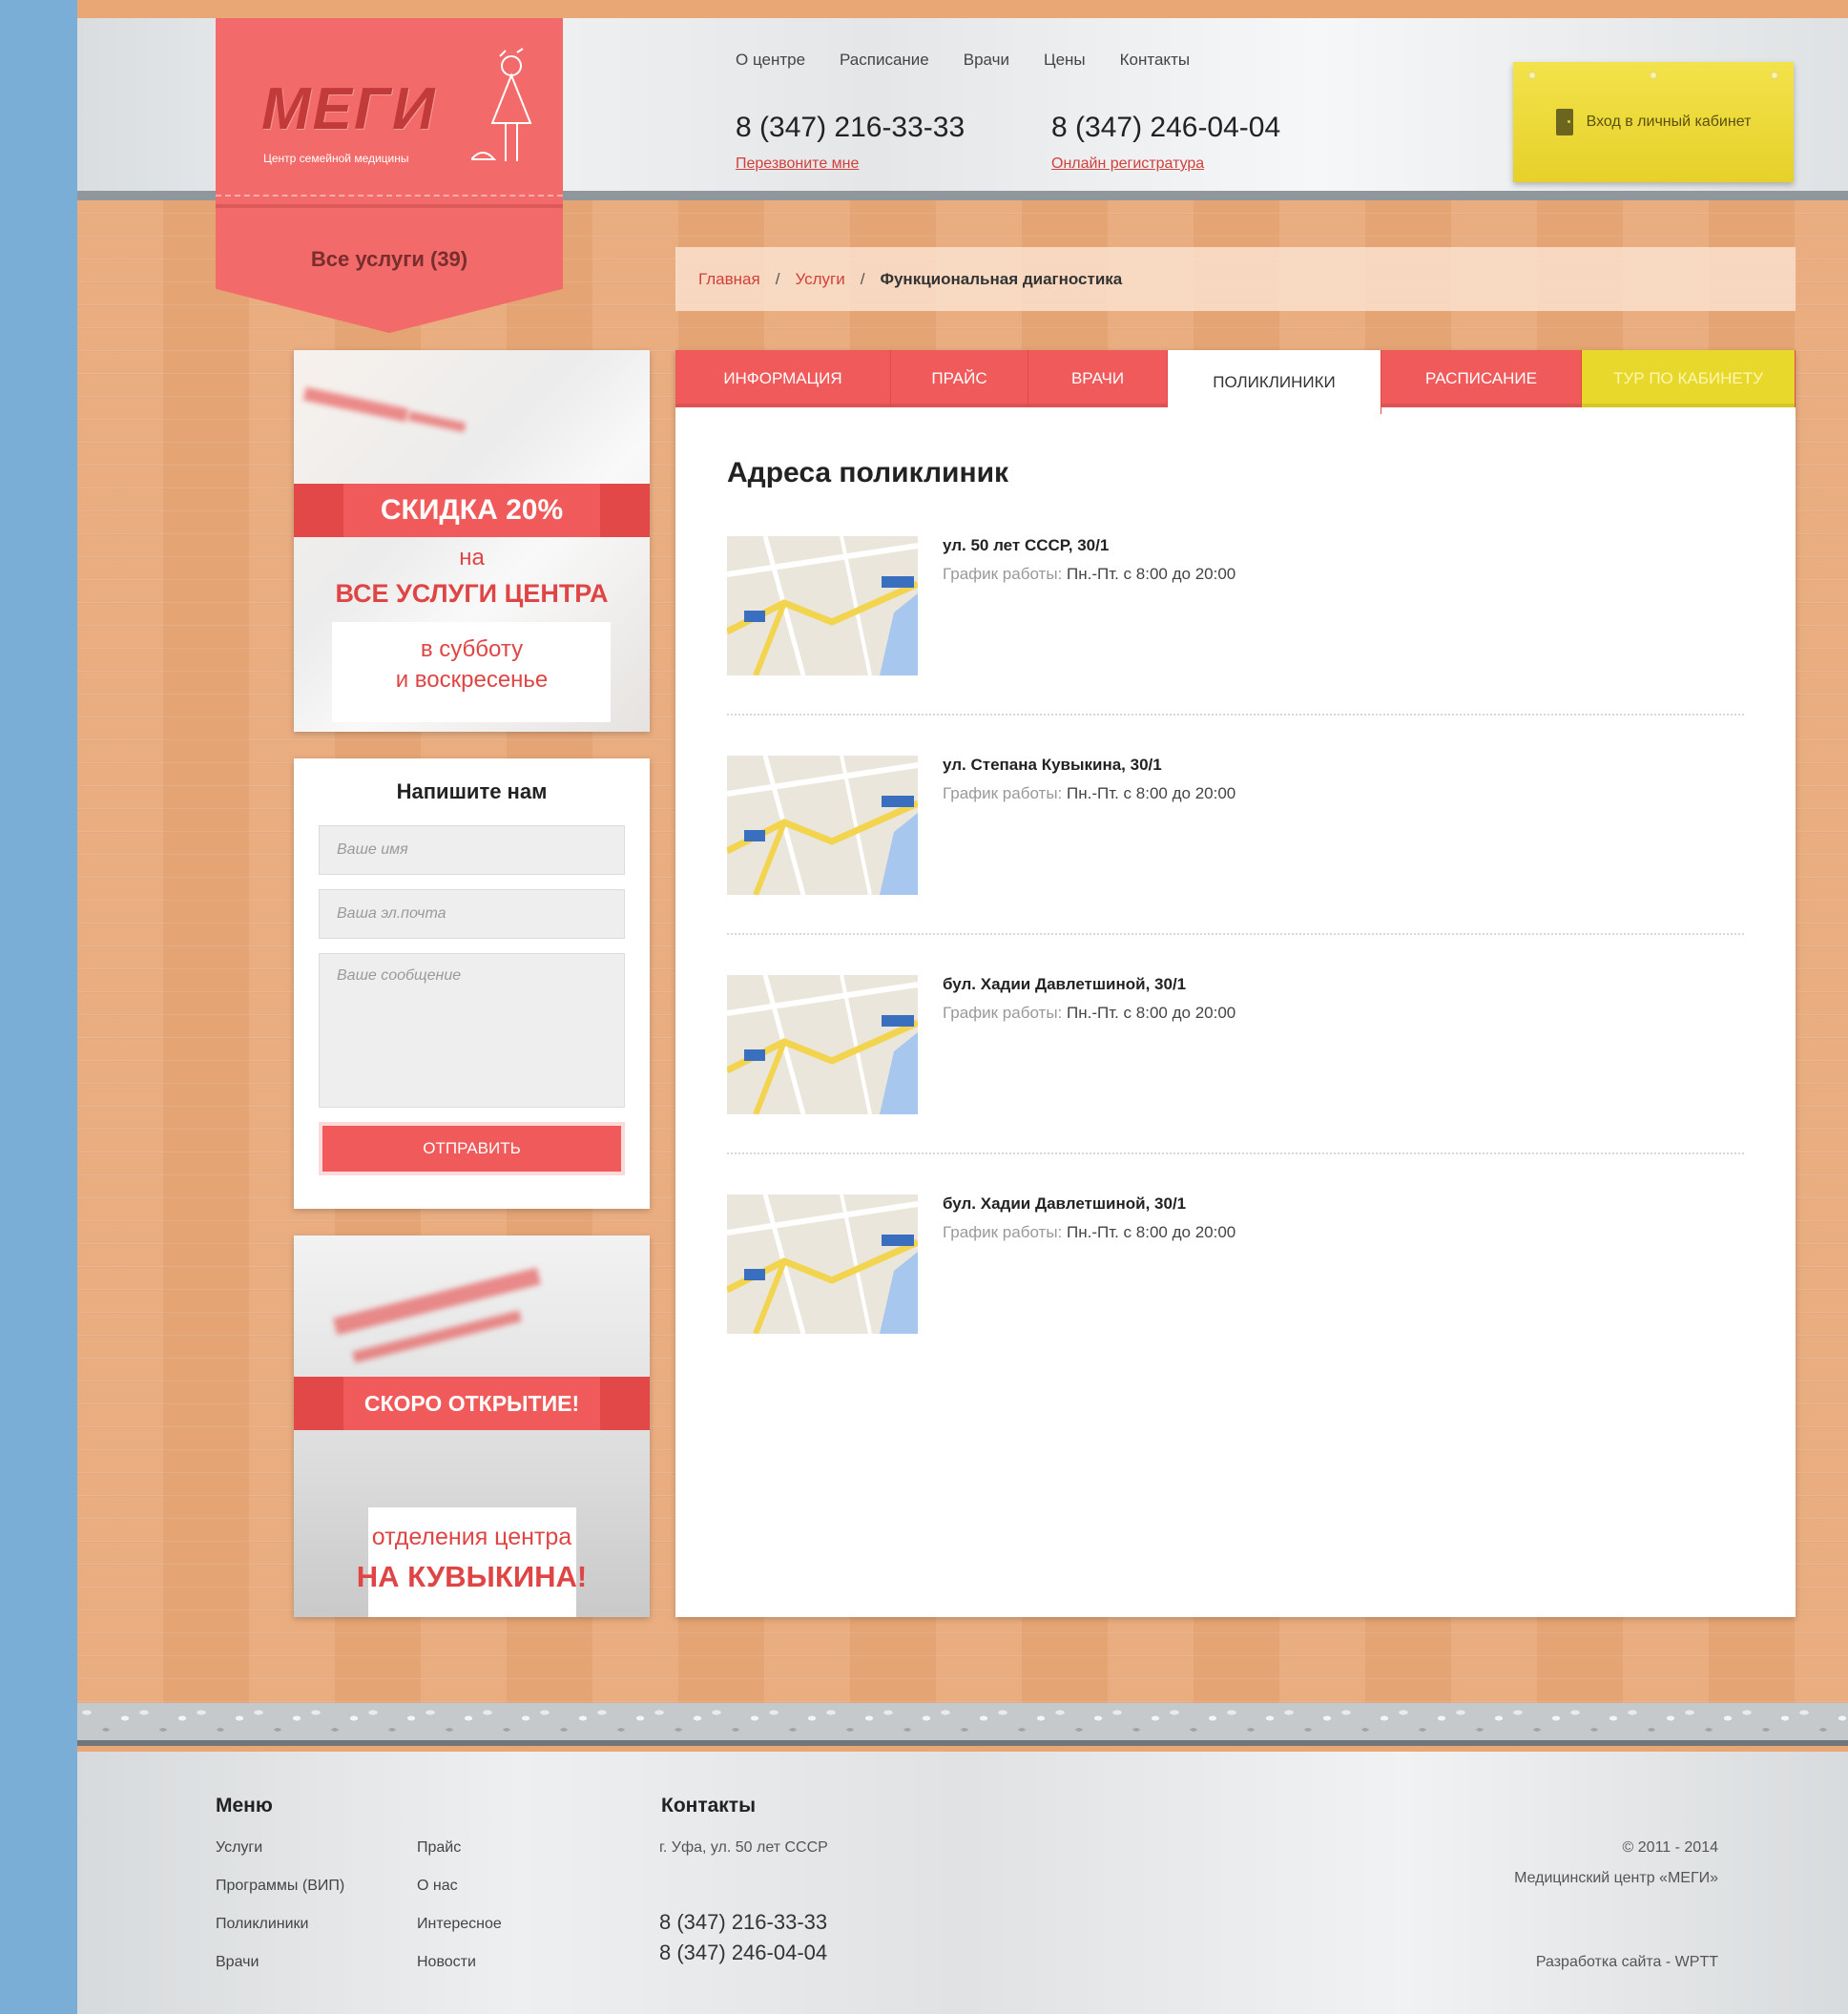 The width and height of the screenshot is (1848, 2014). Describe the element at coordinates (389, 206) in the screenshot. I see `ribbon-fold` at that location.